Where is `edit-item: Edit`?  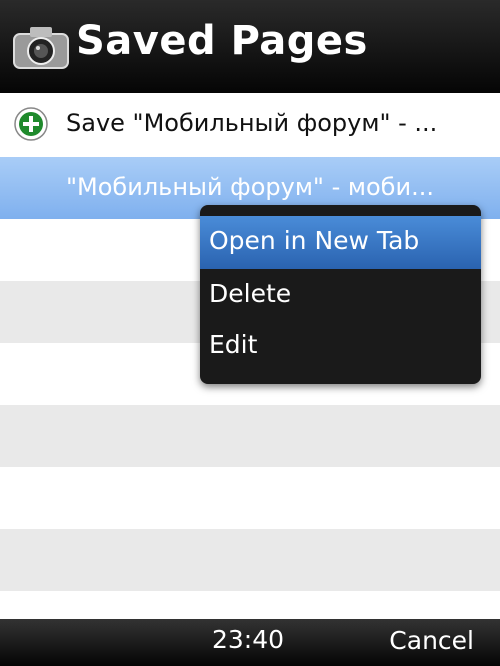
edit-item: Edit is located at coordinates (340, 346).